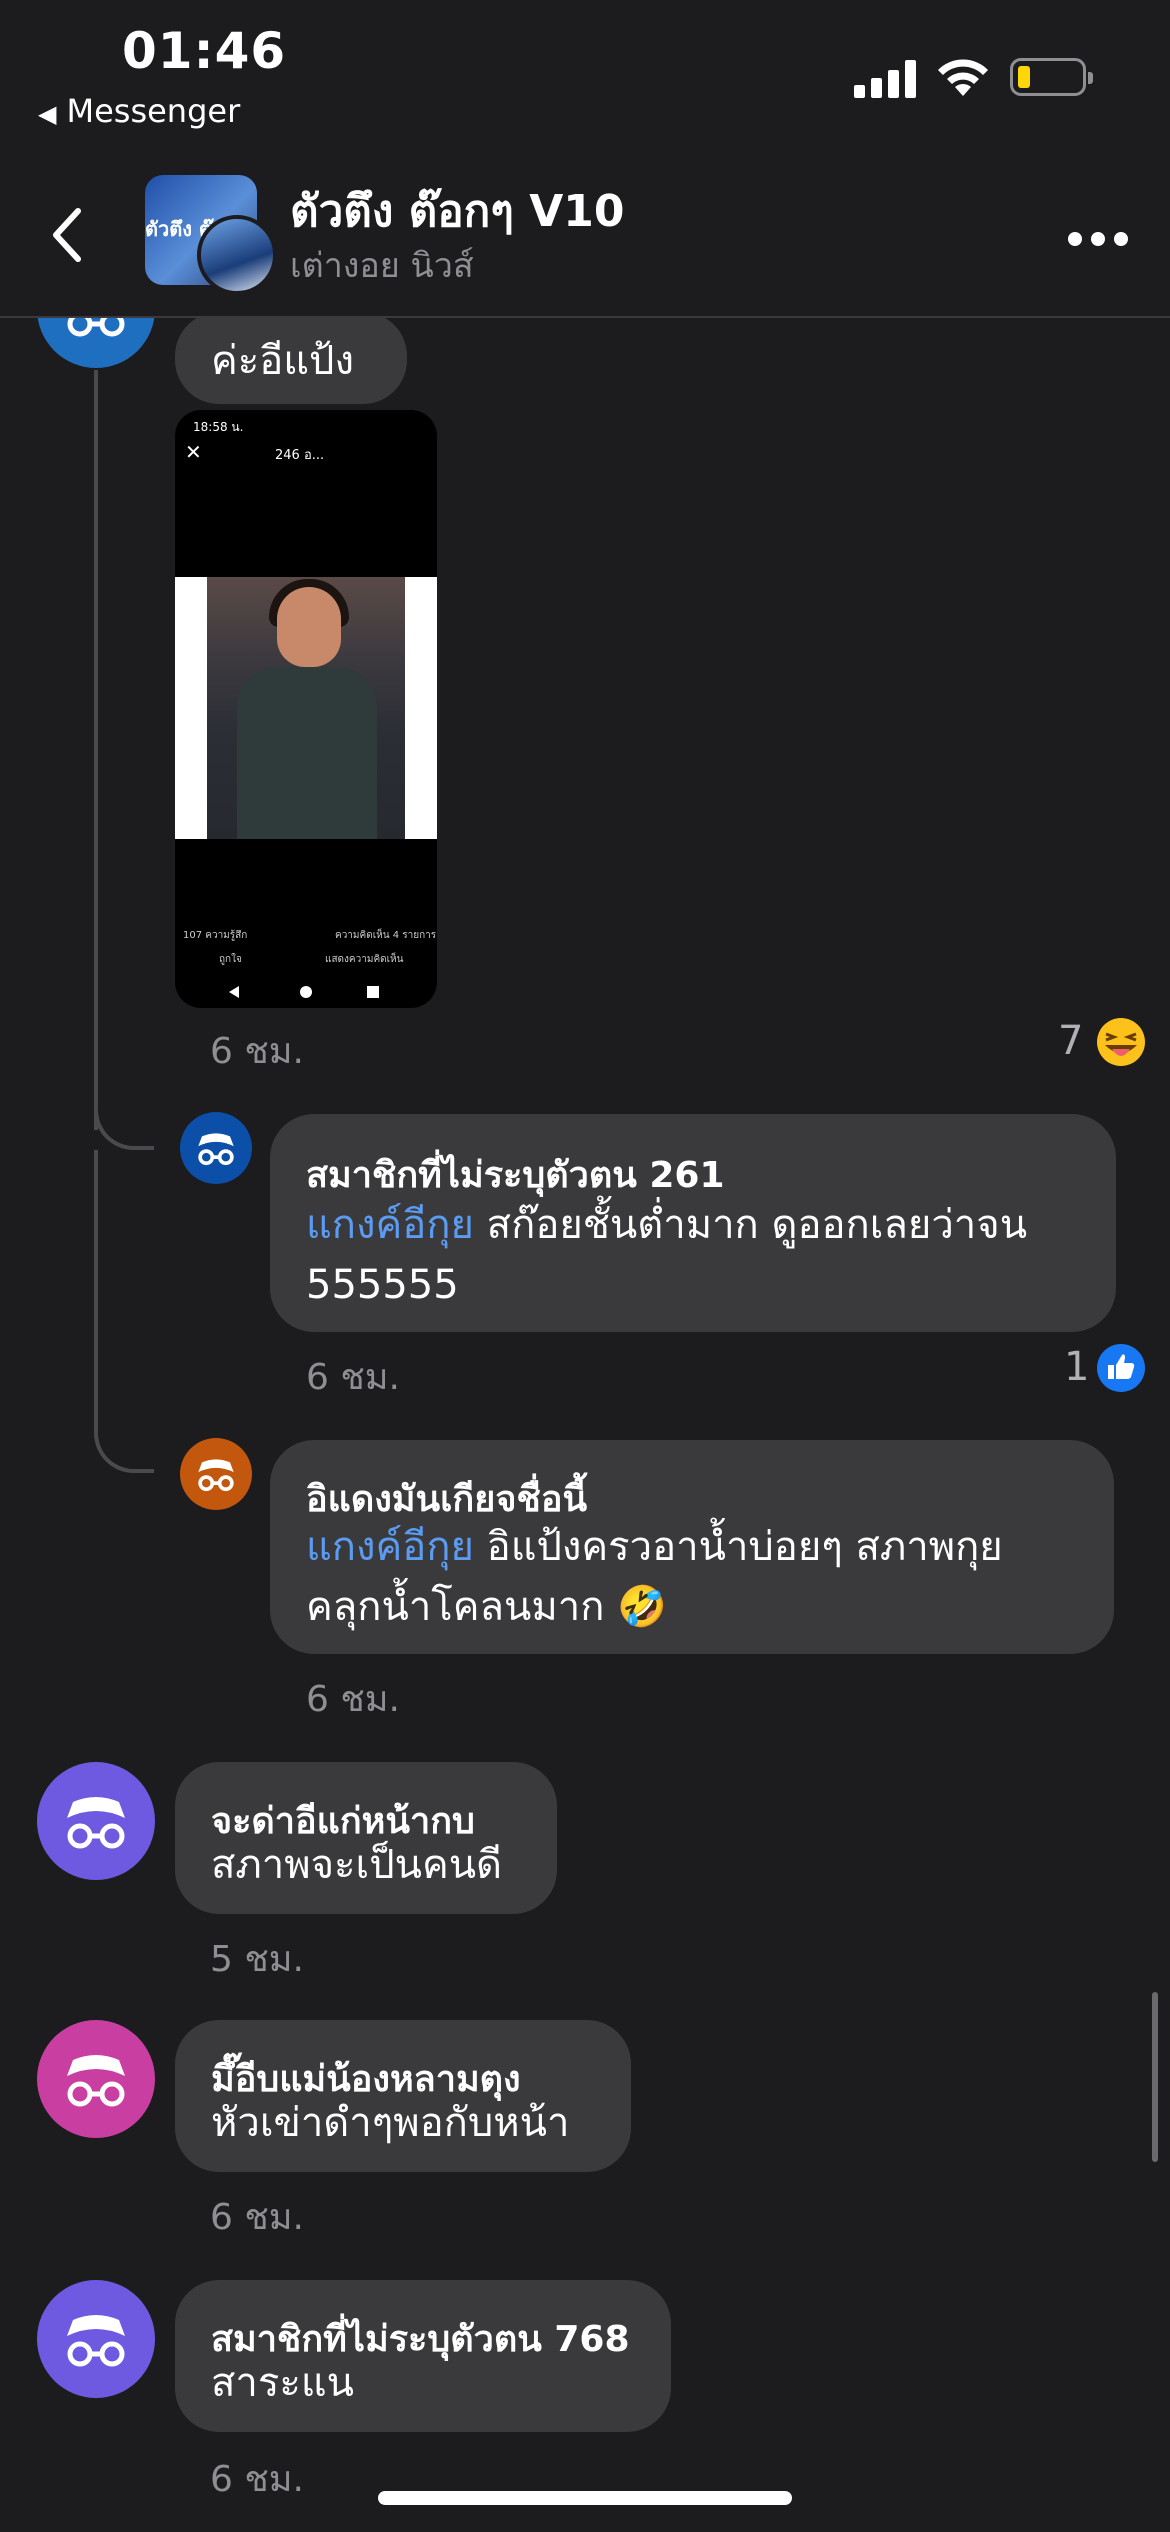  I want to click on photo, so click(306, 708).